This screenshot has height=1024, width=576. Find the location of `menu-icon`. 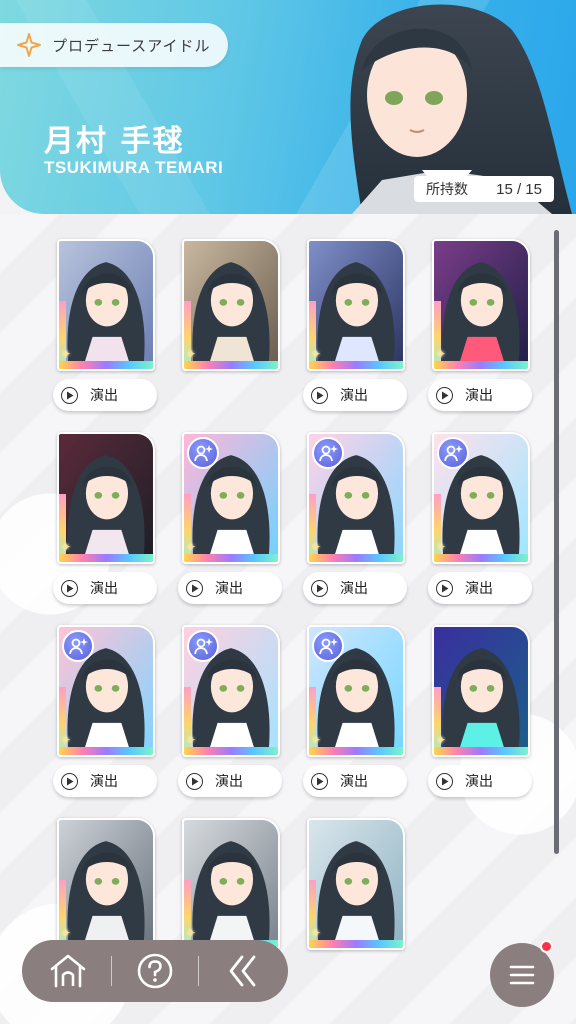

menu-icon is located at coordinates (522, 975).